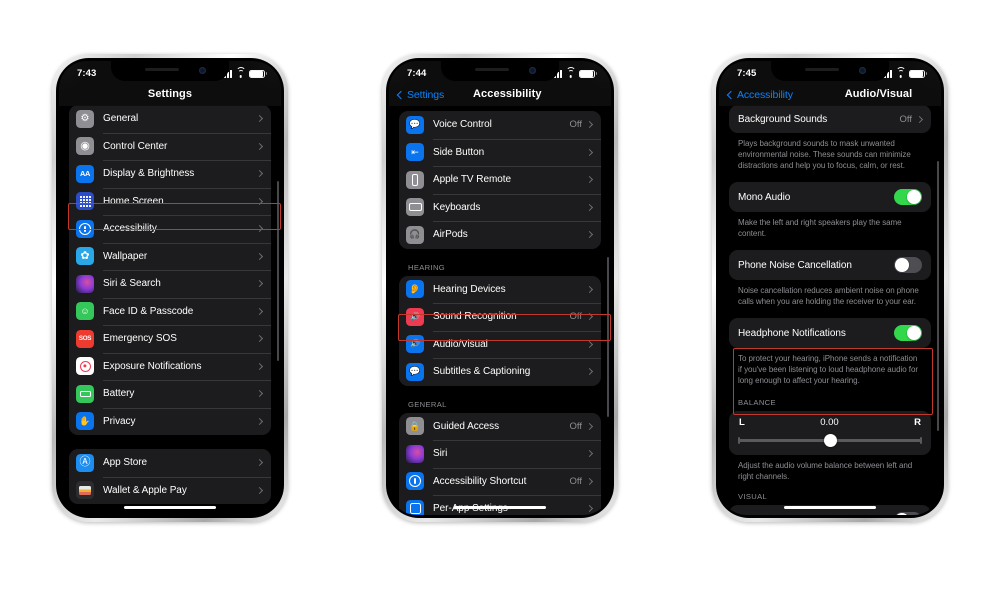  I want to click on row-label: General, so click(121, 119).